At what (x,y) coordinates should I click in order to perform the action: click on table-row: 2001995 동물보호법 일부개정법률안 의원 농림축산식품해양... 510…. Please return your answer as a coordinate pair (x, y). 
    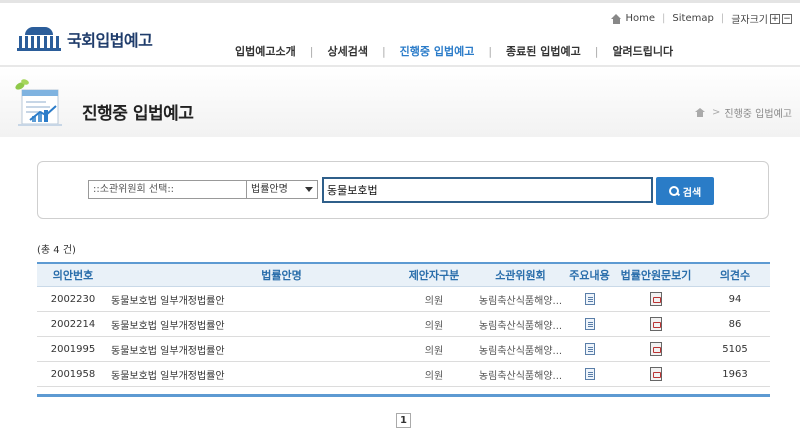
    Looking at the image, I should click on (403, 349).